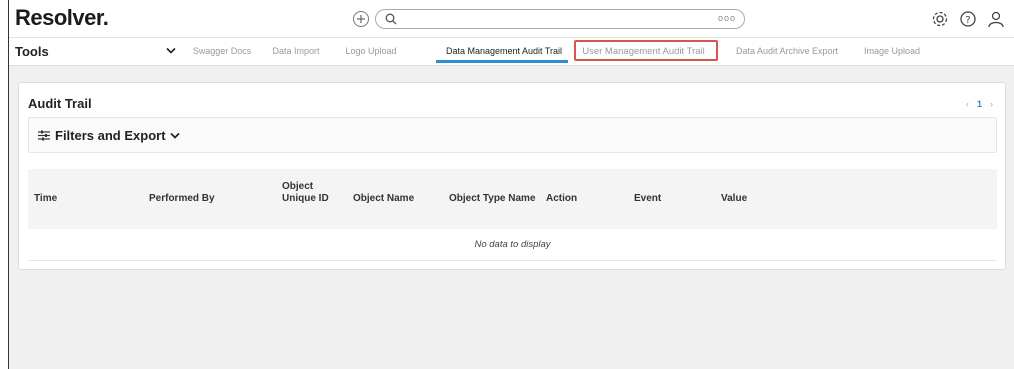 The height and width of the screenshot is (369, 1014). Describe the element at coordinates (787, 51) in the screenshot. I see `tab-data-audit-archive-export: Data Audit Archive Export` at that location.